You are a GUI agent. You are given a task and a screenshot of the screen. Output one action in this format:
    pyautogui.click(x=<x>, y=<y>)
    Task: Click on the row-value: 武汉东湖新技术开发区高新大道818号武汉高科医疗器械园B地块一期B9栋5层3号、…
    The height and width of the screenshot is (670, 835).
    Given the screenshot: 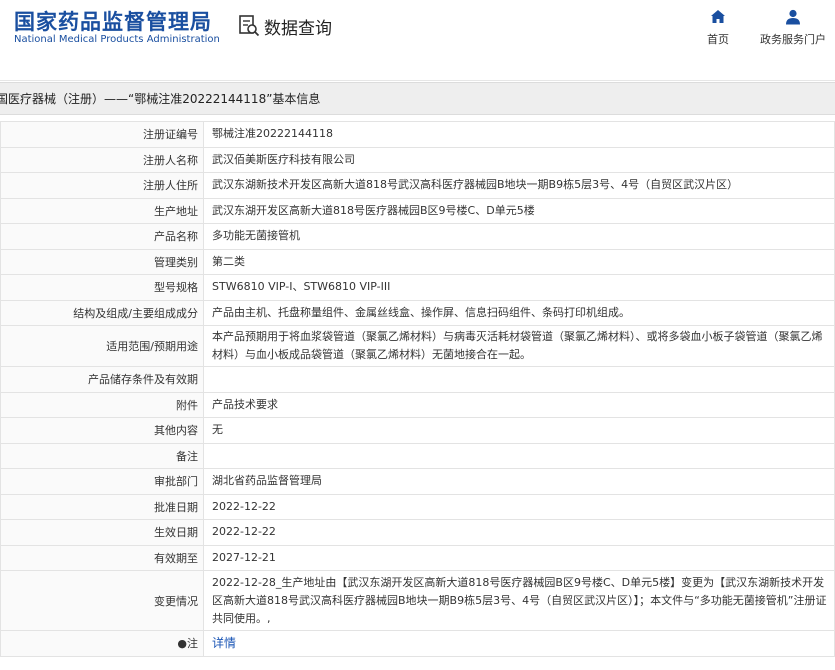 What is the action you would take?
    pyautogui.click(x=519, y=185)
    